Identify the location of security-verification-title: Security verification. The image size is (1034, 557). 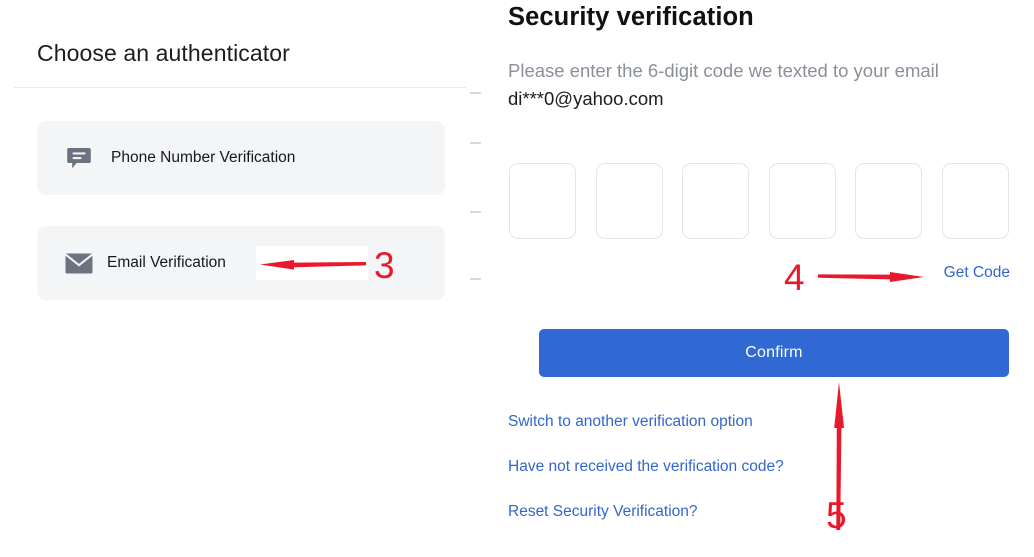
(631, 17).